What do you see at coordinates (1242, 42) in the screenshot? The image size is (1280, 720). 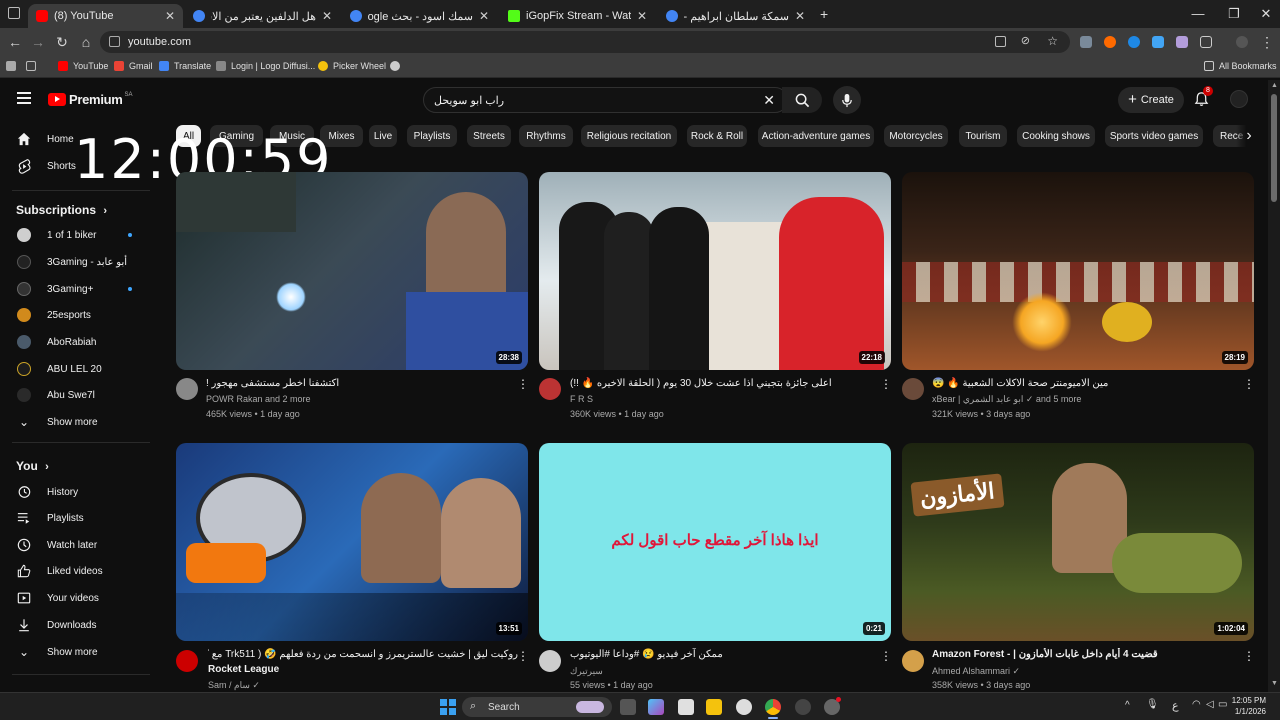 I see `profile-avatar` at bounding box center [1242, 42].